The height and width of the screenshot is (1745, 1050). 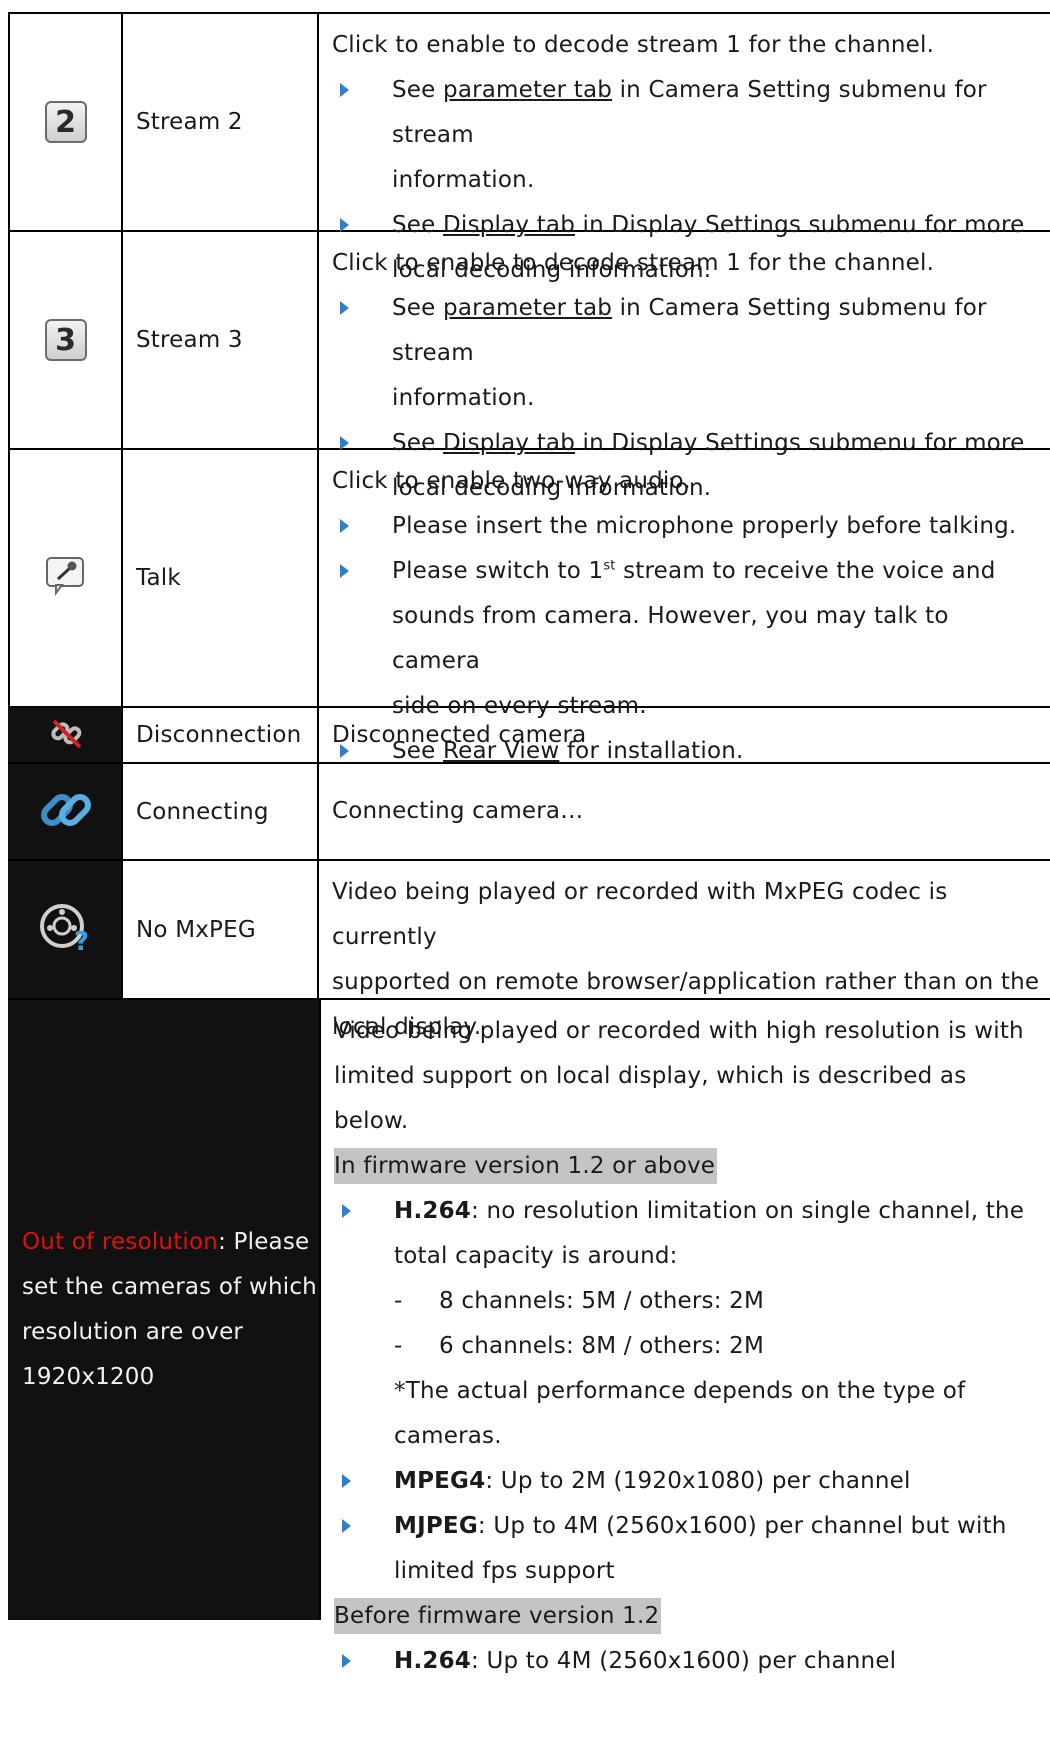 I want to click on function-name: Stream 2, so click(x=221, y=122).